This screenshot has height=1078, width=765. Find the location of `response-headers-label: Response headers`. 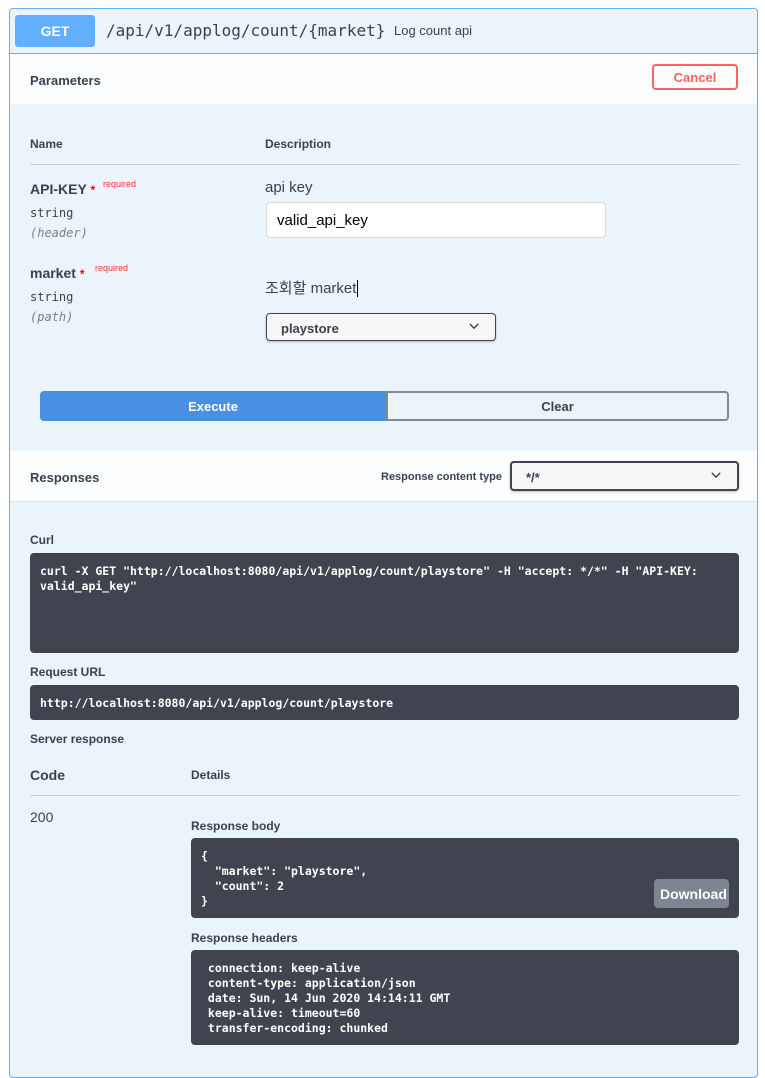

response-headers-label: Response headers is located at coordinates (244, 938).